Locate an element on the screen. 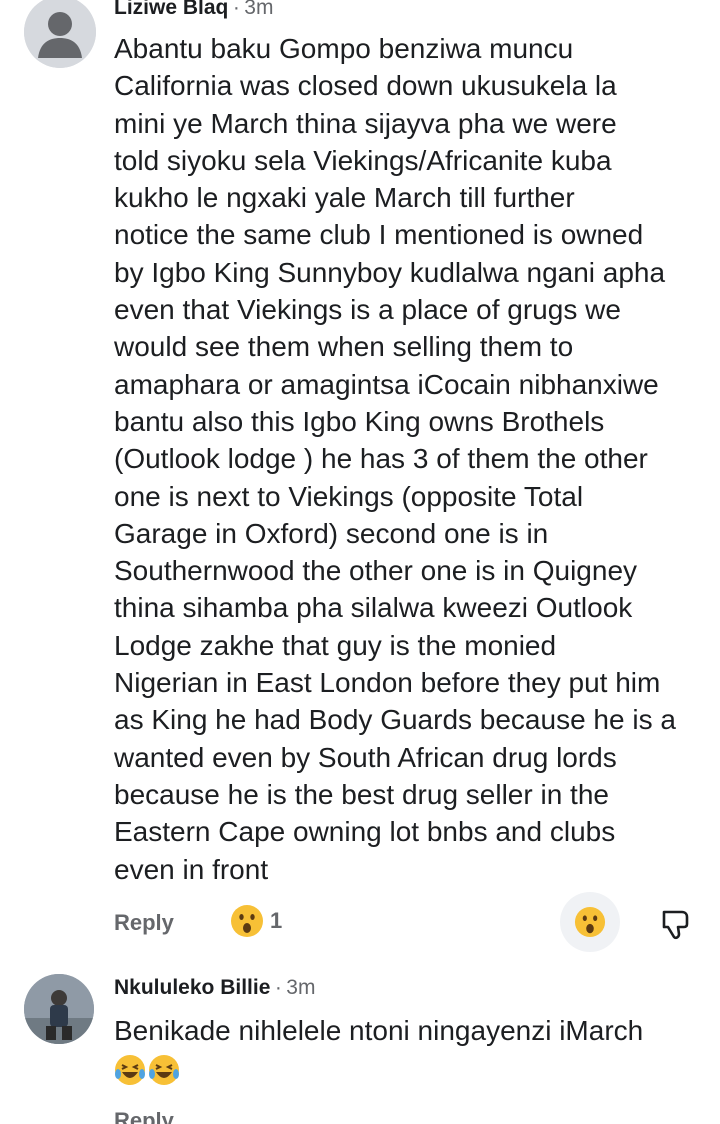  default-user-icon is located at coordinates (60, 34).